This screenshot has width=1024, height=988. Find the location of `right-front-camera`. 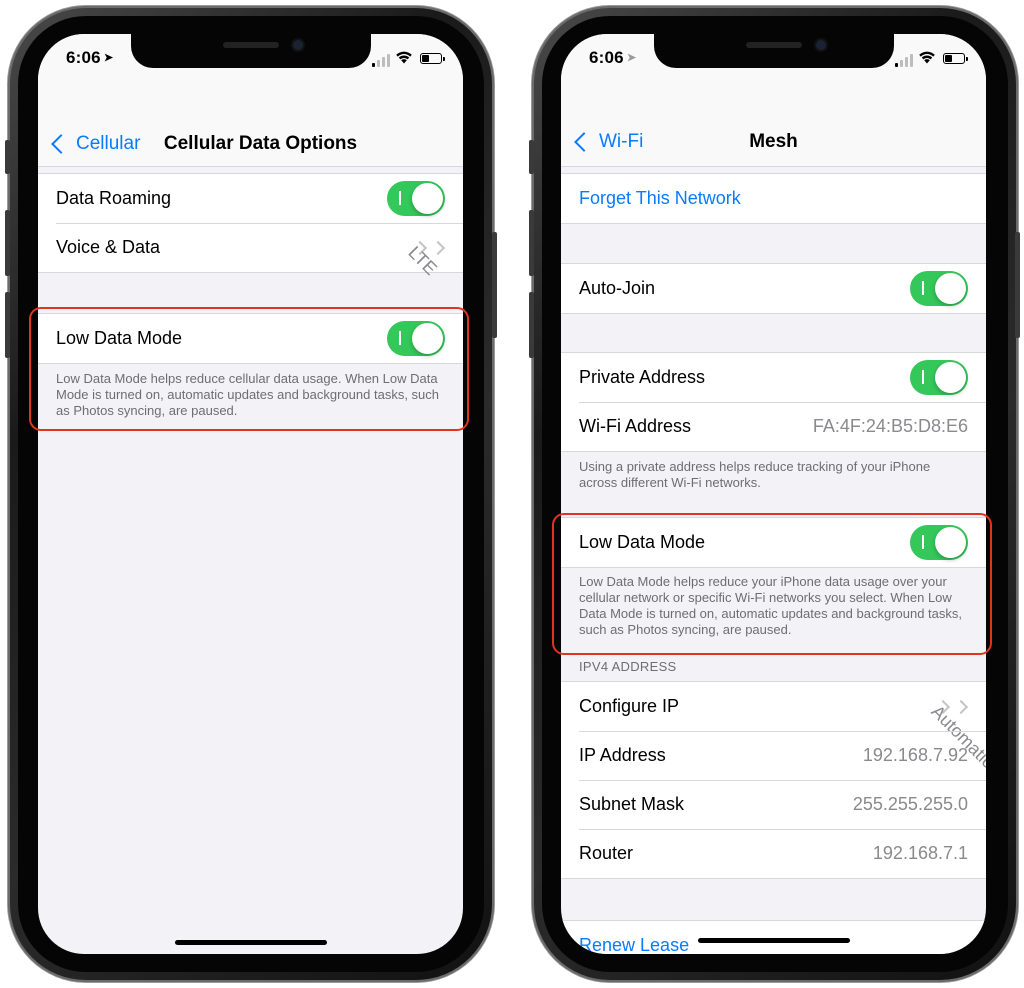

right-front-camera is located at coordinates (820, 45).